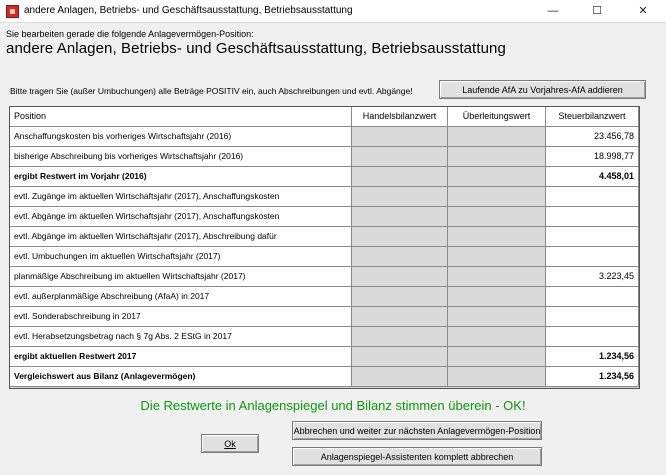 Image resolution: width=666 pixels, height=475 pixels. I want to click on row-label: ergibt aktuellen Restwert 2017, so click(181, 357).